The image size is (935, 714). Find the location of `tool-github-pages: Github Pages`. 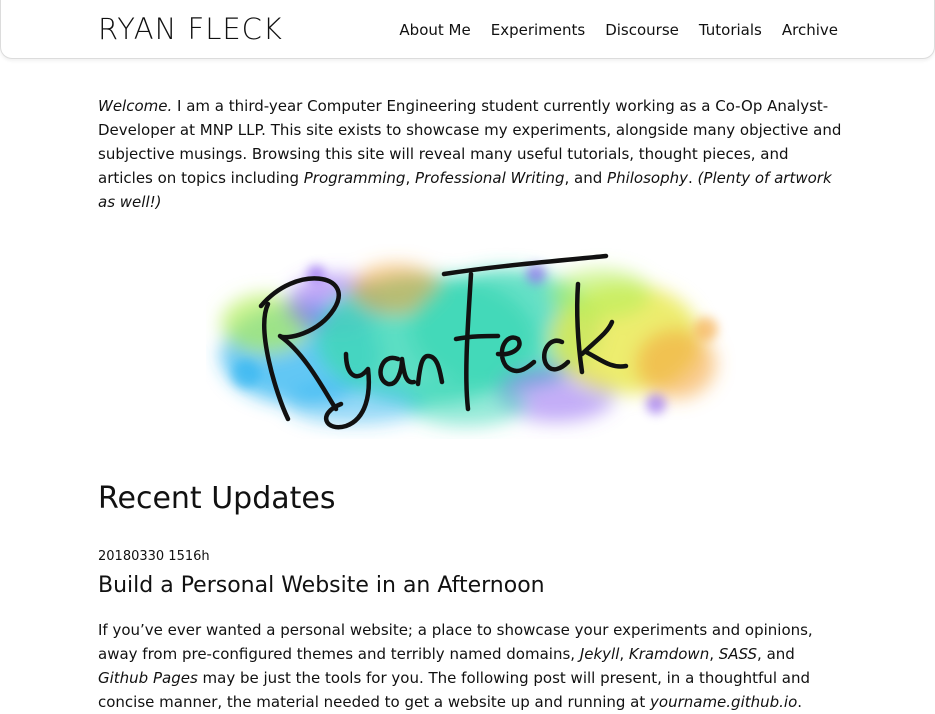

tool-github-pages: Github Pages is located at coordinates (148, 678).